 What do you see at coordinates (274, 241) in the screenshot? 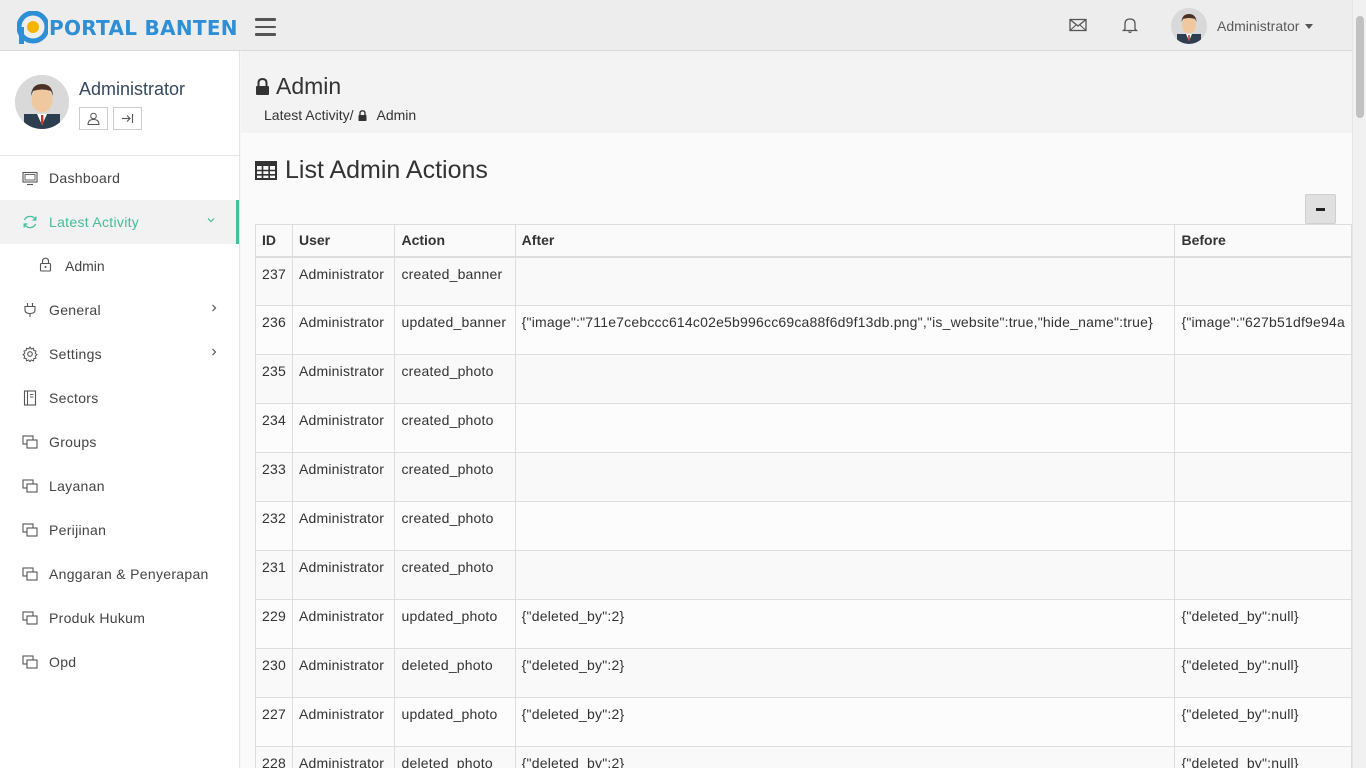
I see `column-header-id: ID` at bounding box center [274, 241].